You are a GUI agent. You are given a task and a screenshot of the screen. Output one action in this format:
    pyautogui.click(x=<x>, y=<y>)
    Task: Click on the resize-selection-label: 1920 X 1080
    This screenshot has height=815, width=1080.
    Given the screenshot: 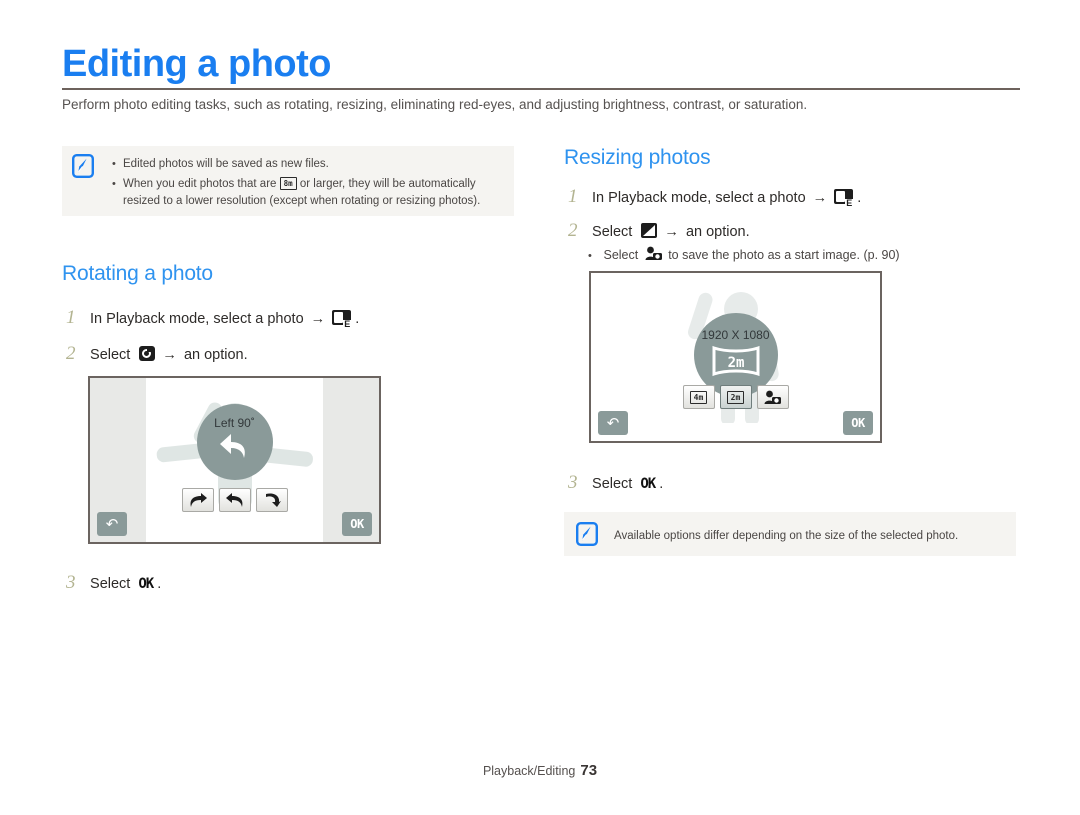 What is the action you would take?
    pyautogui.click(x=735, y=334)
    